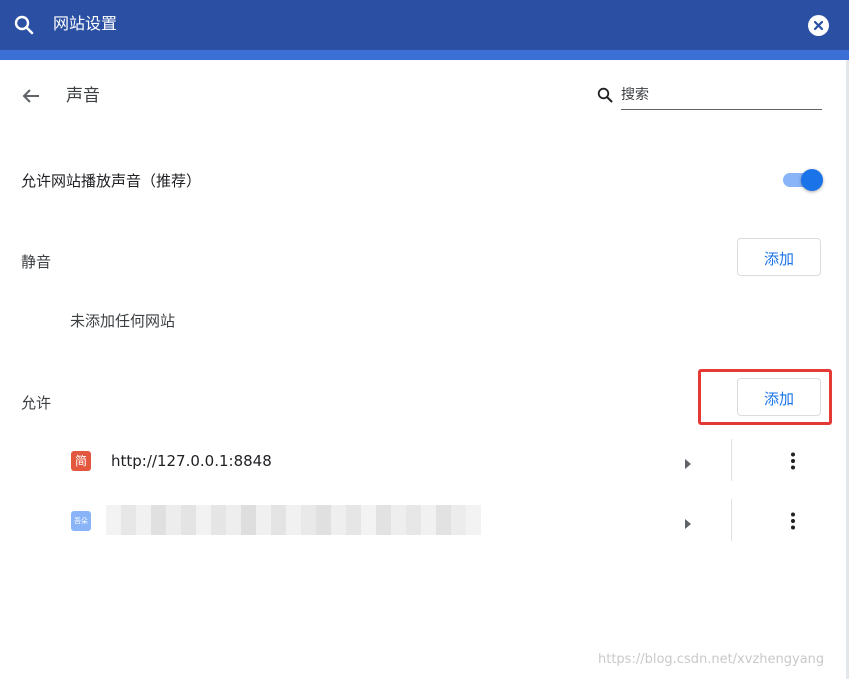  What do you see at coordinates (293, 520) in the screenshot?
I see `blurred-site-url` at bounding box center [293, 520].